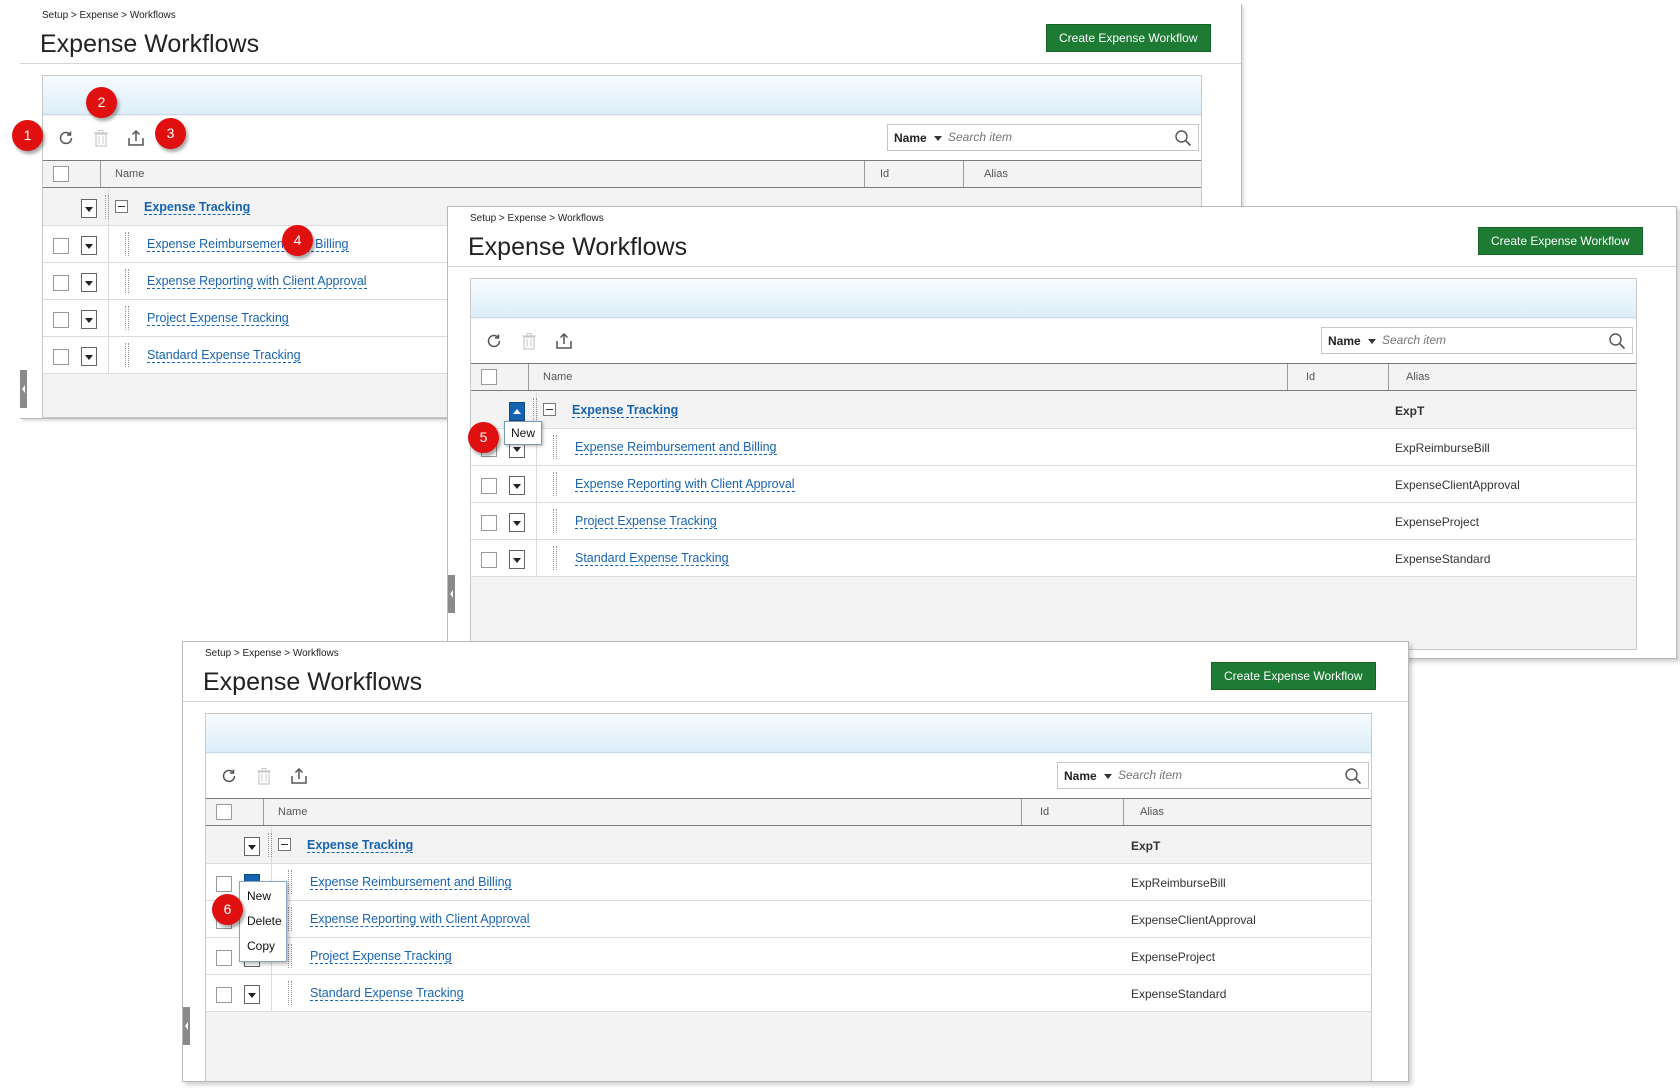  I want to click on menu-item-copy: Copy, so click(263, 946).